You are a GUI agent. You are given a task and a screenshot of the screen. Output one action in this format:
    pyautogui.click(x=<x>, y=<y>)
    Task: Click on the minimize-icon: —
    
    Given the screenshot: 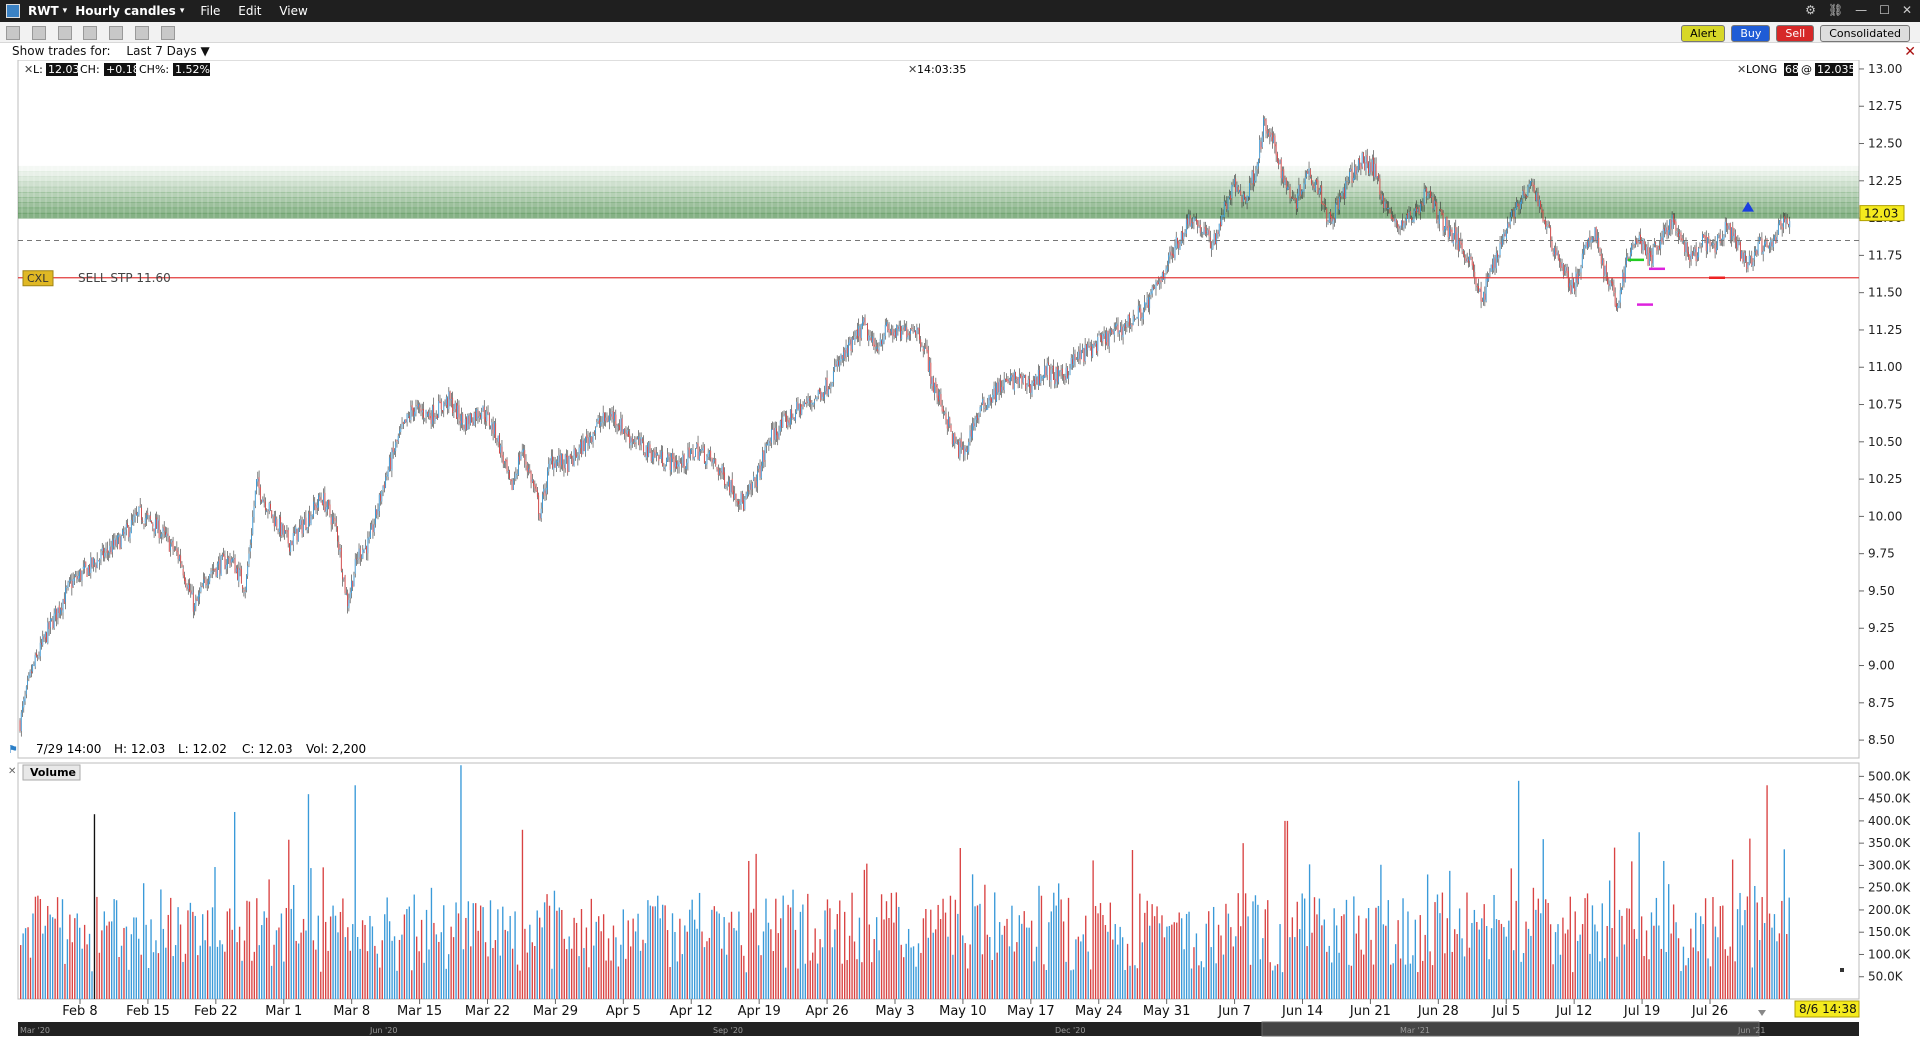 What is the action you would take?
    pyautogui.click(x=1861, y=10)
    